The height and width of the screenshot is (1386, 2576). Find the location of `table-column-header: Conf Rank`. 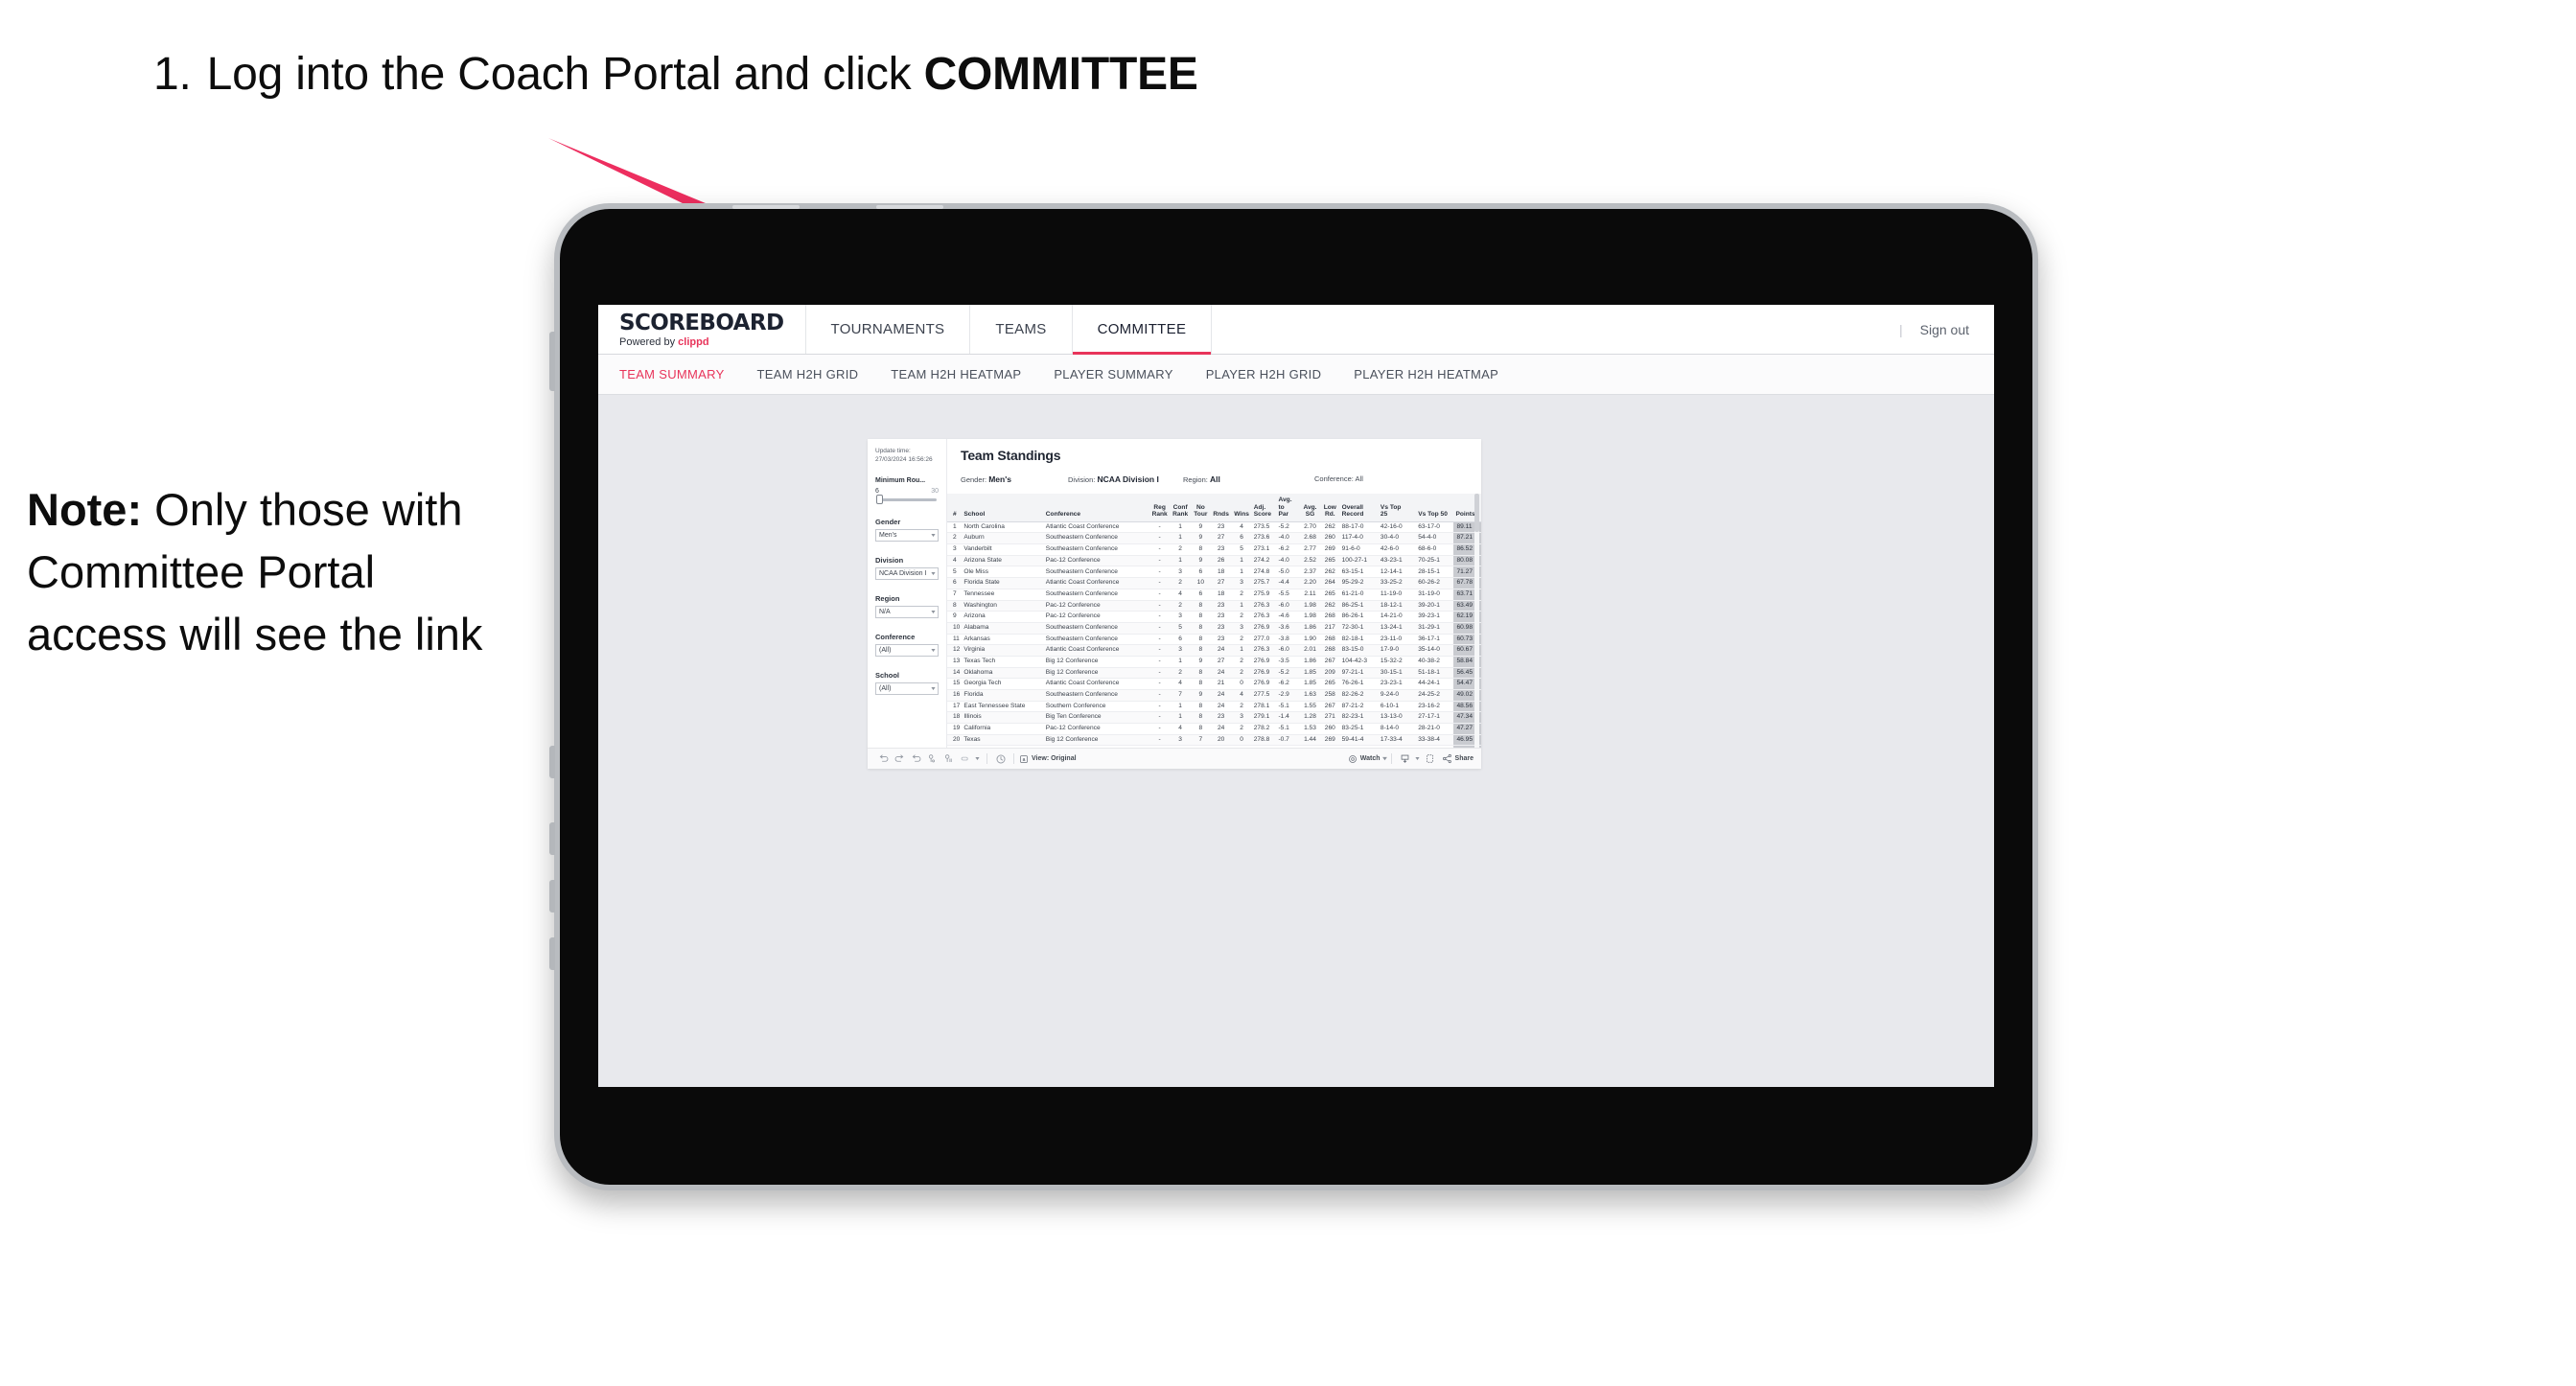

table-column-header: Conf Rank is located at coordinates (1181, 508).